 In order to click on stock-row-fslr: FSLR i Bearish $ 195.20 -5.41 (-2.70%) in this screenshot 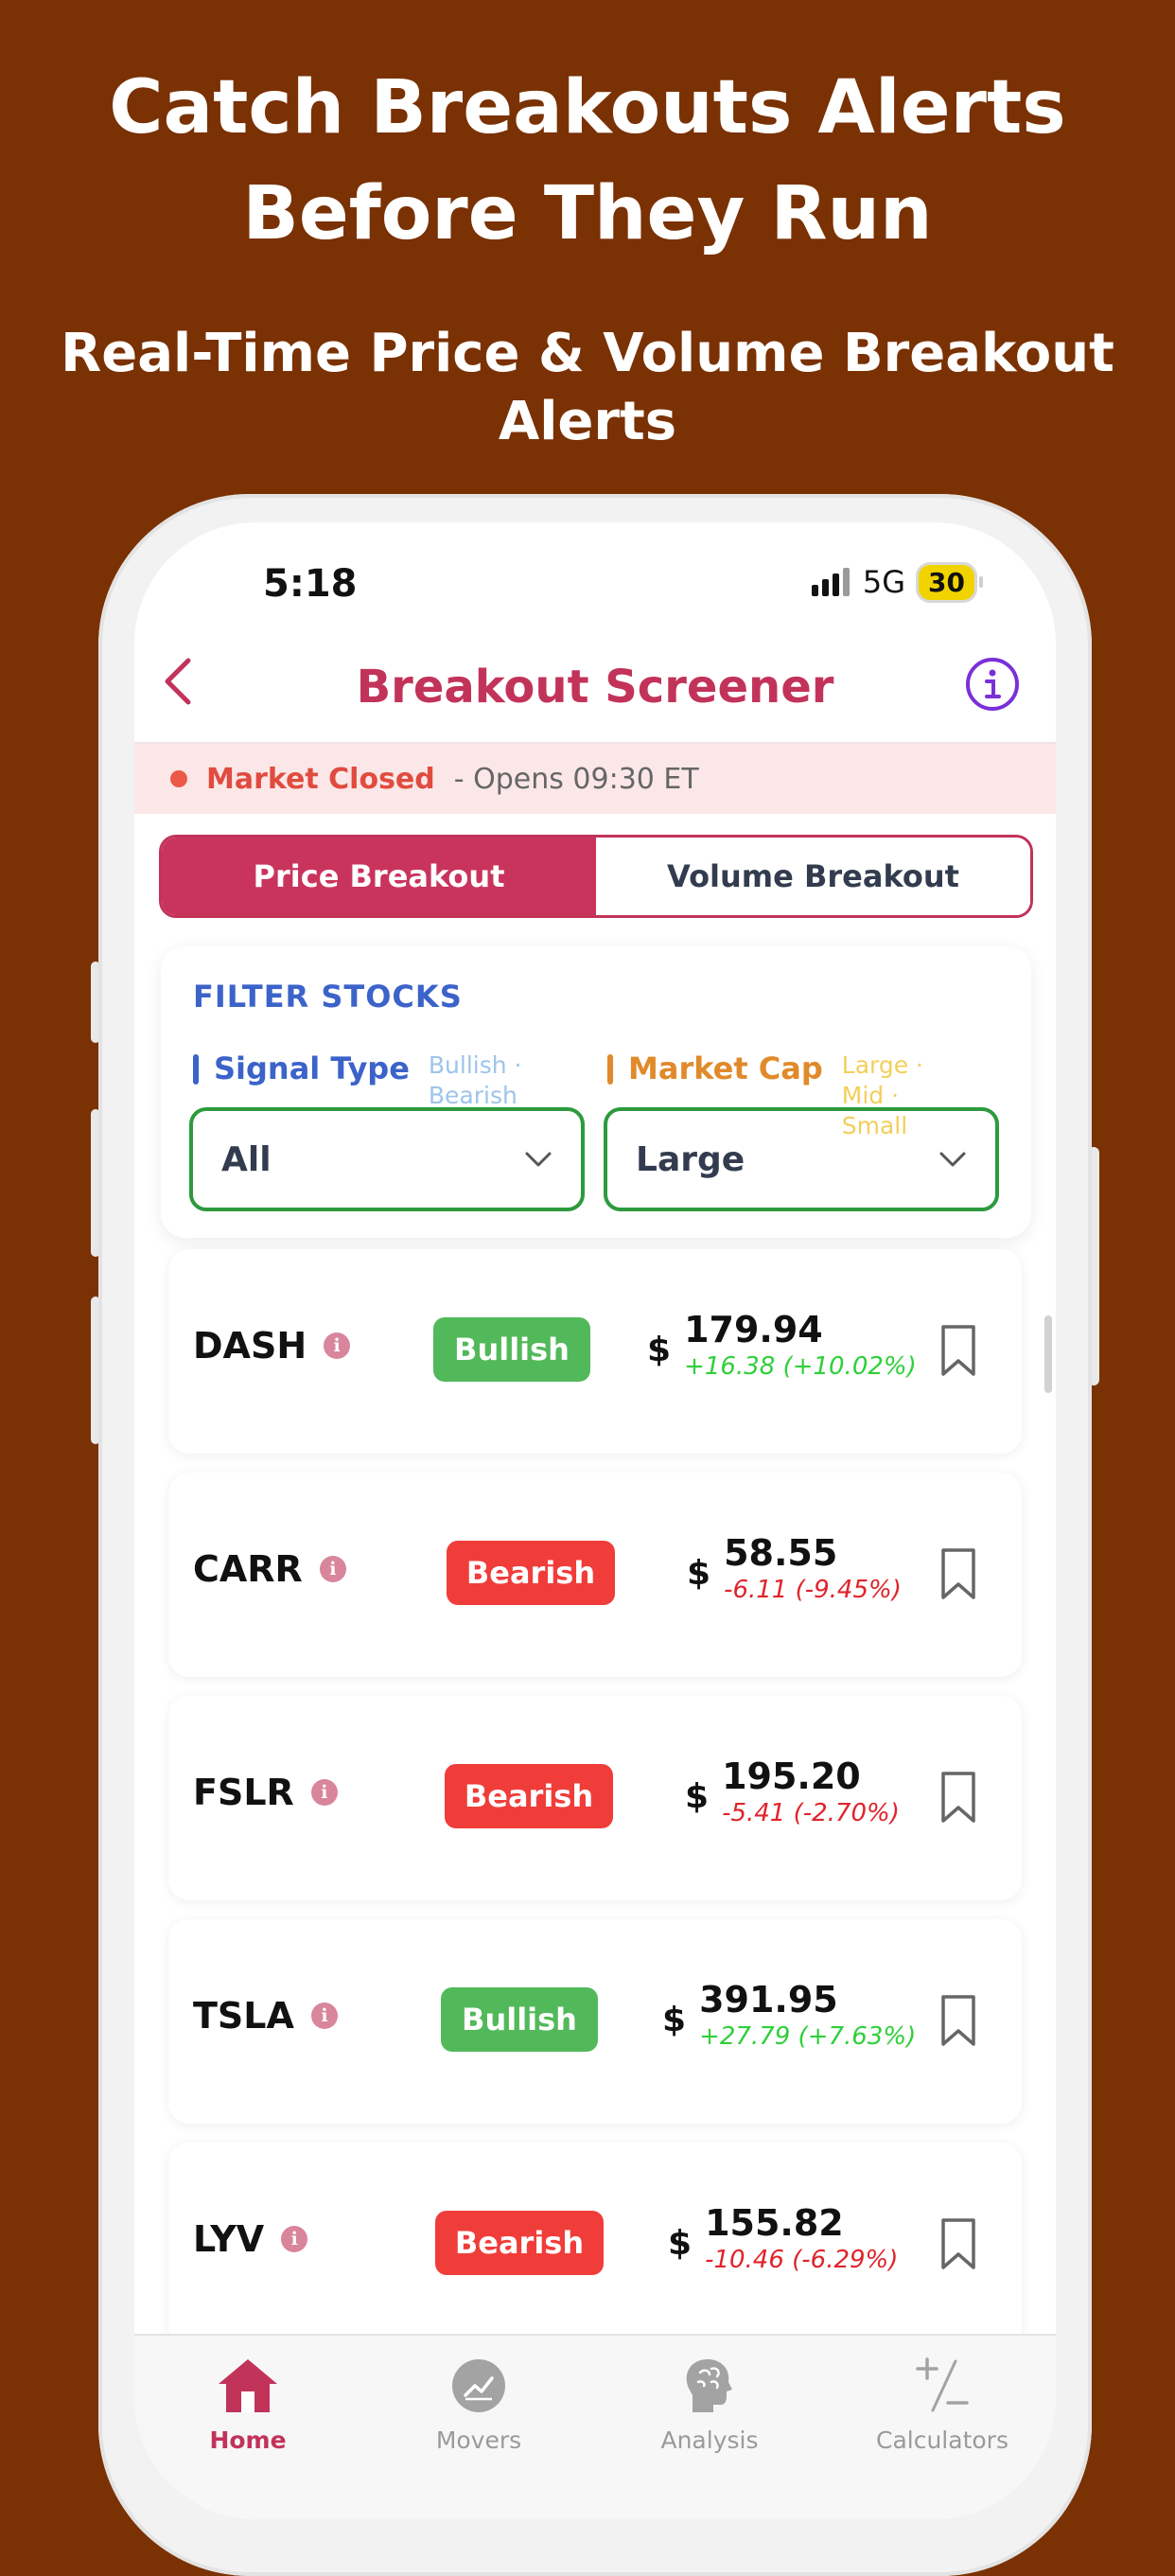, I will do `click(595, 1798)`.